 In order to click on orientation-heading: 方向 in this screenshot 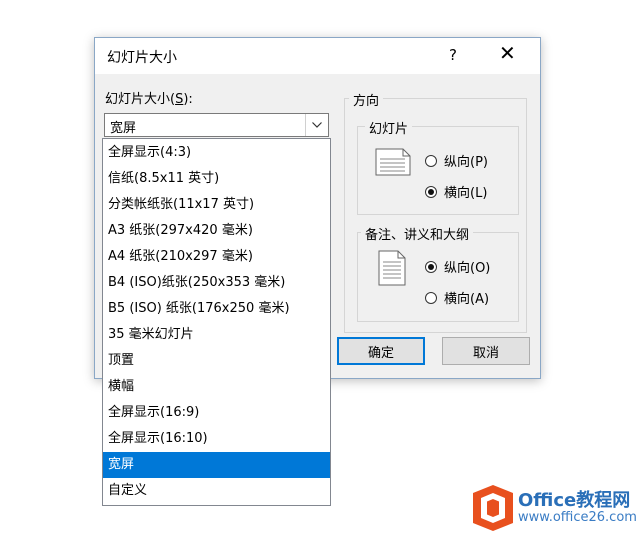, I will do `click(366, 99)`.